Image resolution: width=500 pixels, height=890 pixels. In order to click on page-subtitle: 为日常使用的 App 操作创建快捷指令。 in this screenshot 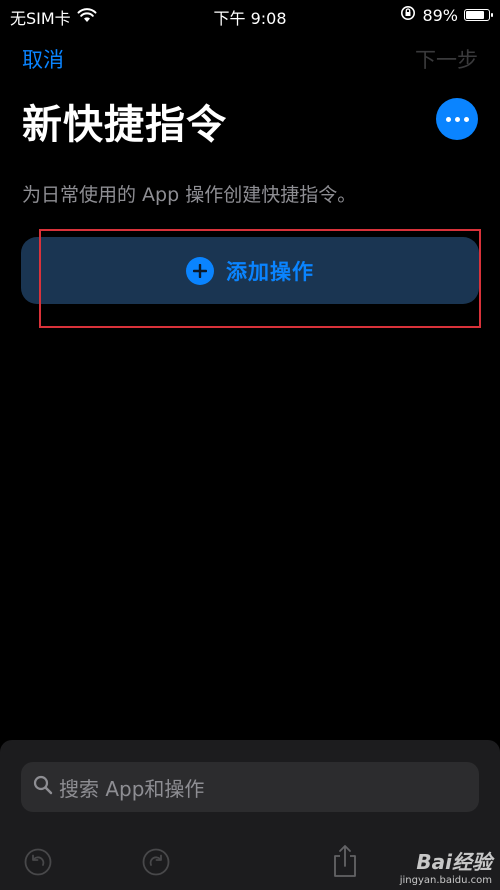, I will do `click(189, 195)`.